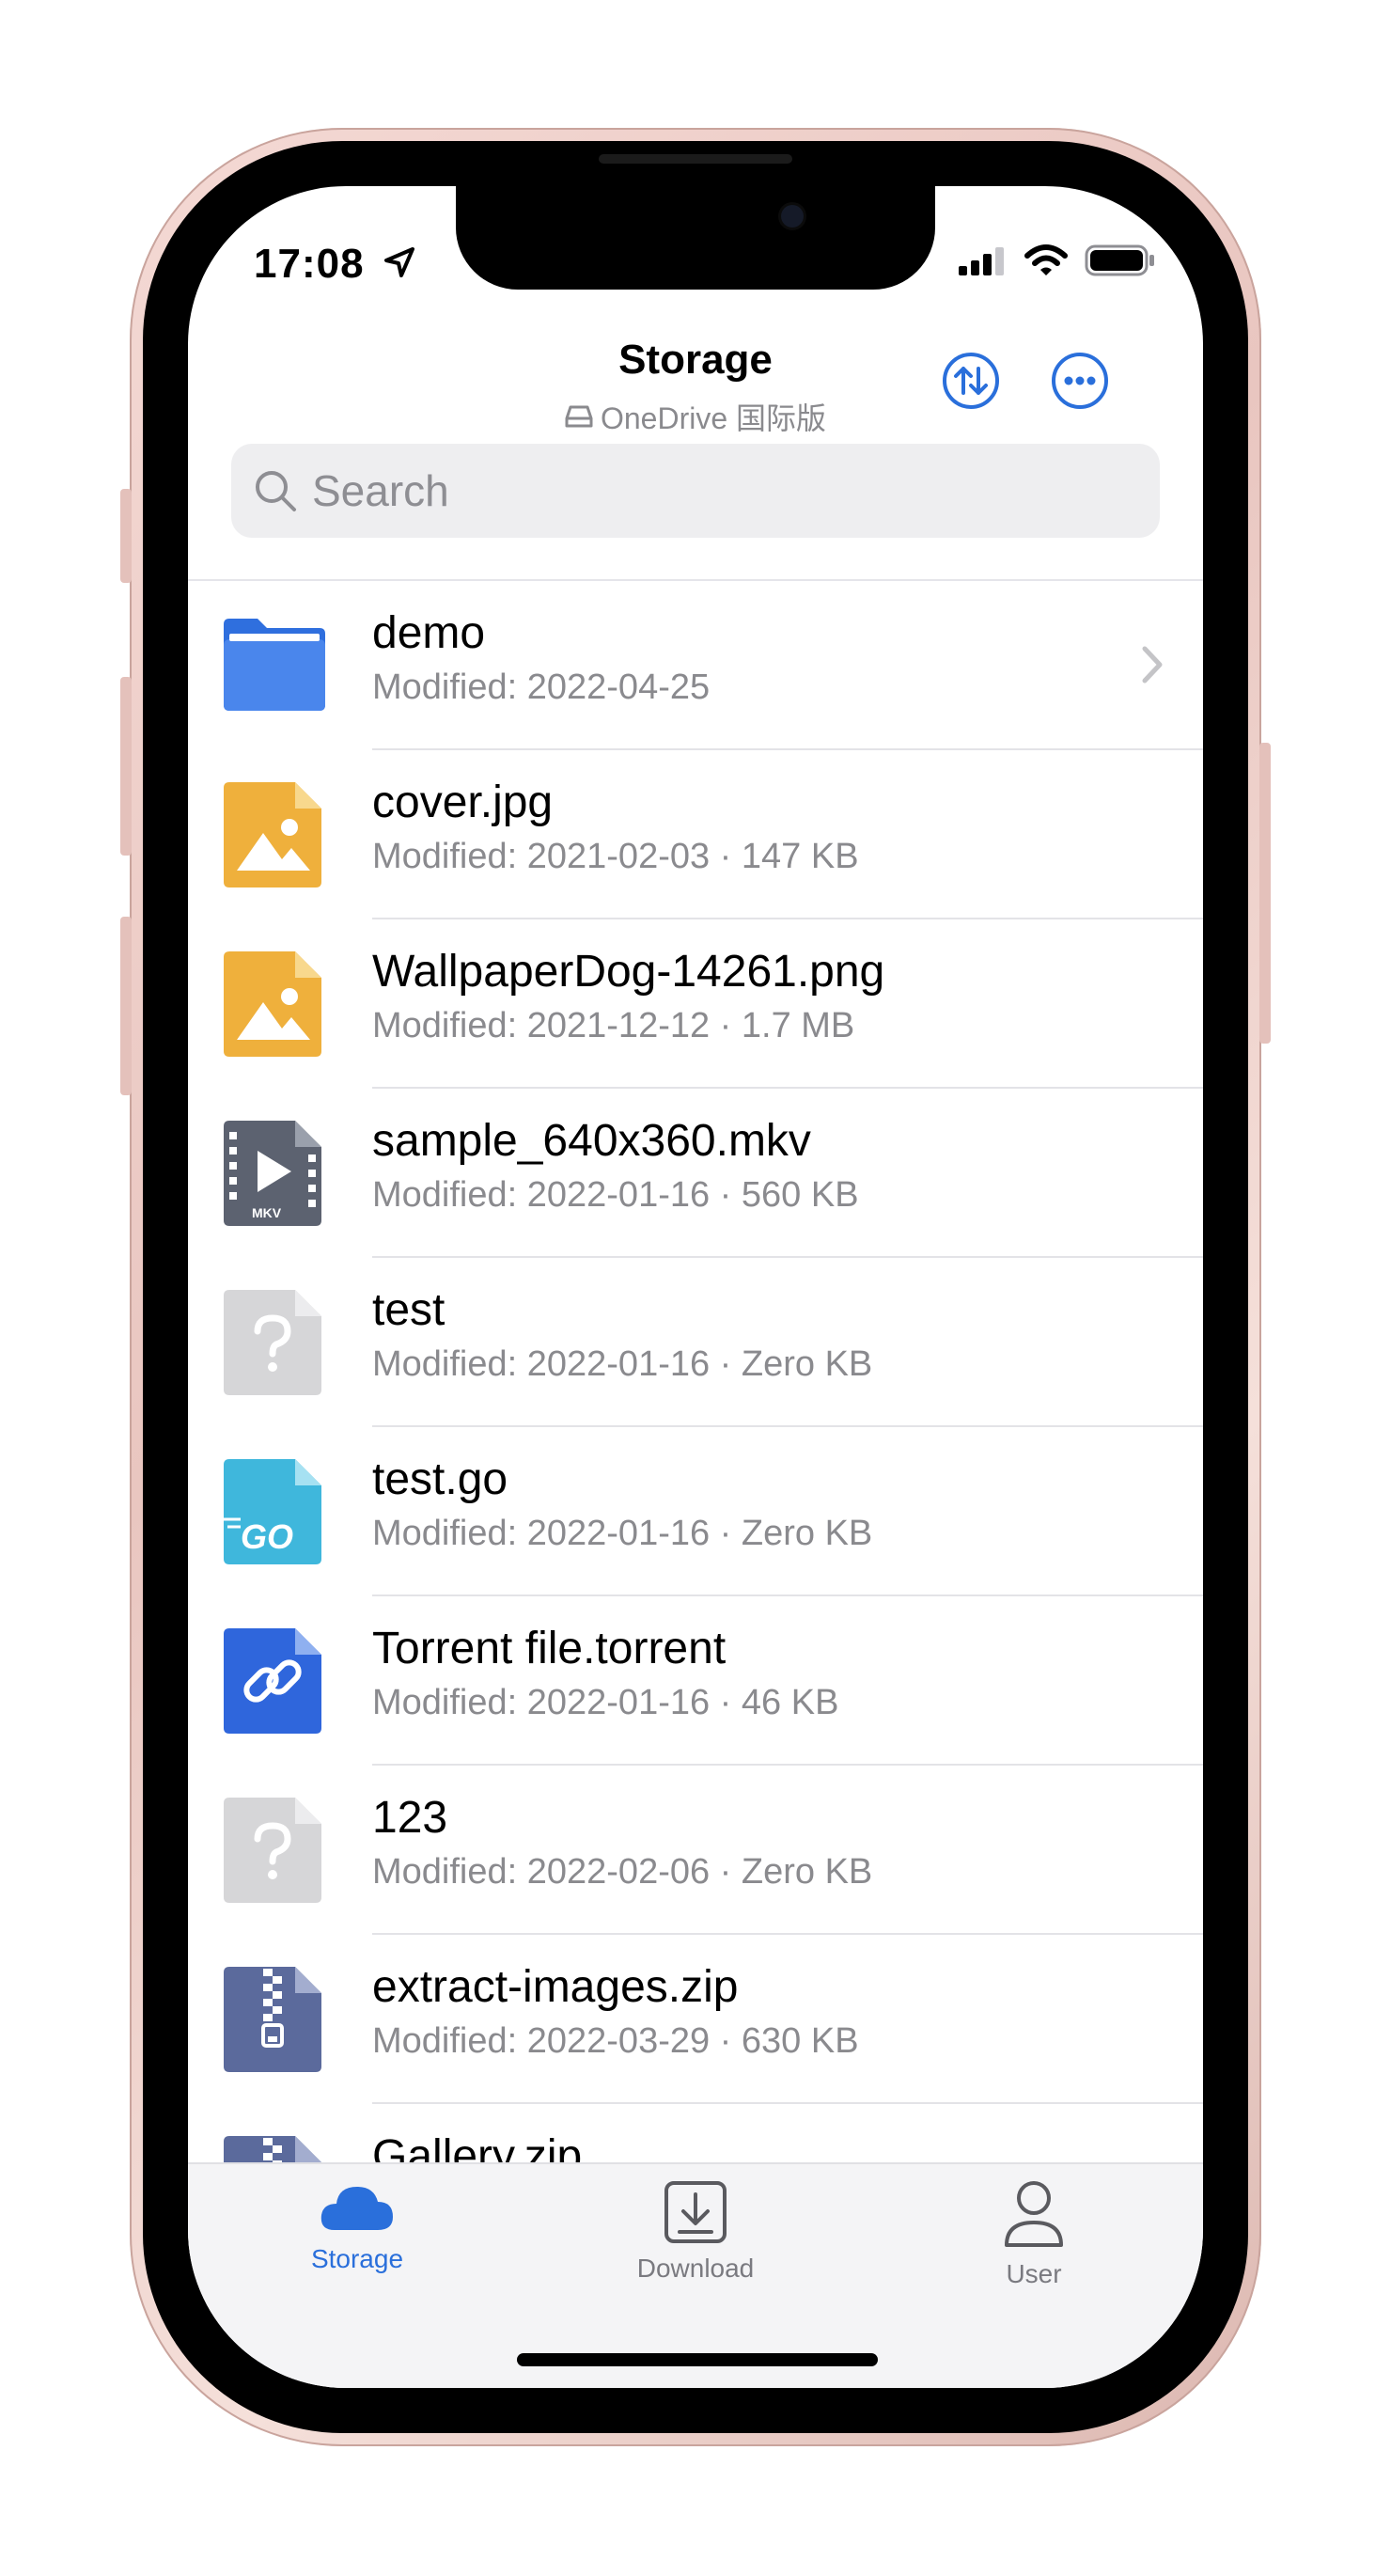  I want to click on go-file-badge: GO, so click(267, 1537).